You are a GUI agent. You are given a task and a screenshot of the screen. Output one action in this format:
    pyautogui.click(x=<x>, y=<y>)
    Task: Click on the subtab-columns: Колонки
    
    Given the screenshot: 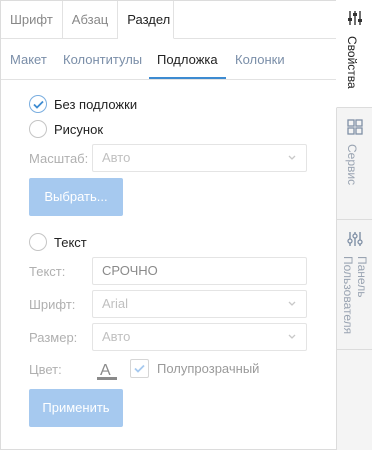 What is the action you would take?
    pyautogui.click(x=260, y=59)
    